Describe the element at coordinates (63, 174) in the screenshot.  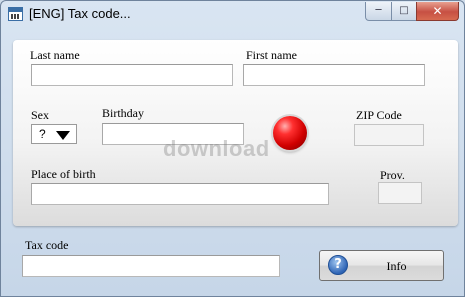
I see `place-of-birth-label: Place of birth` at that location.